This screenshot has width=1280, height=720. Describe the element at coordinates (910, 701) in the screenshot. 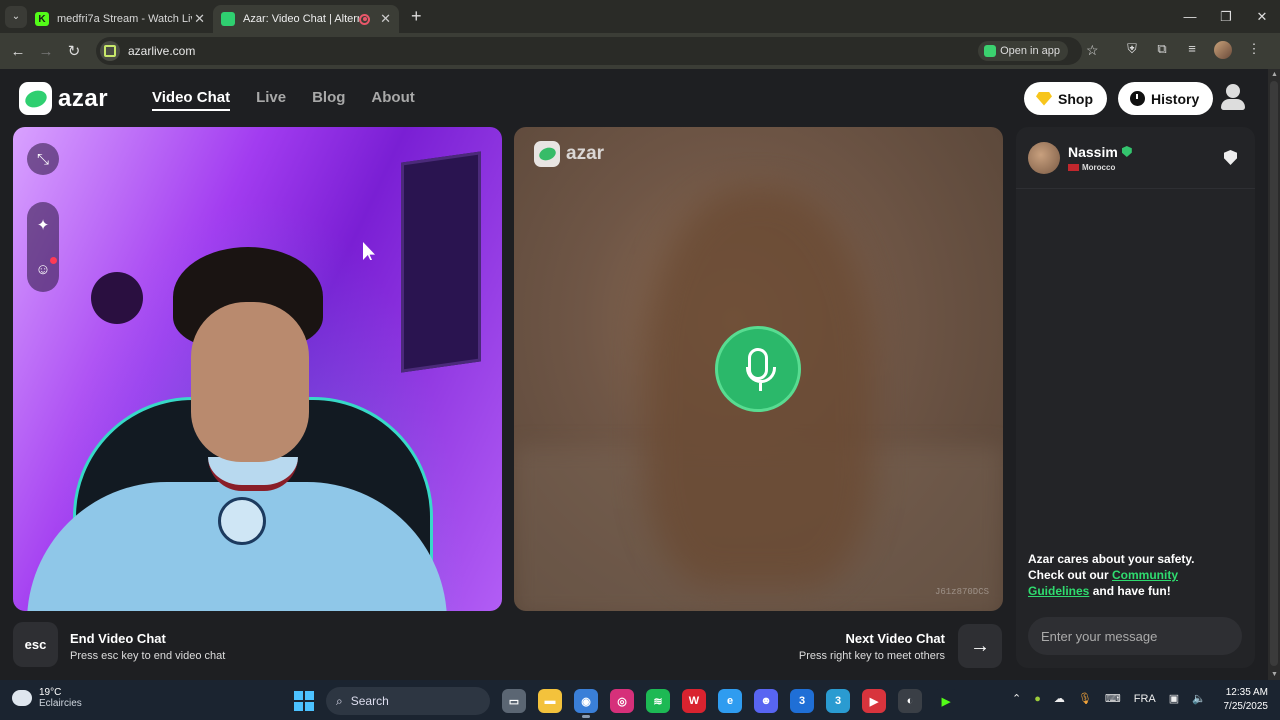

I see `obs-icon: ◐` at that location.